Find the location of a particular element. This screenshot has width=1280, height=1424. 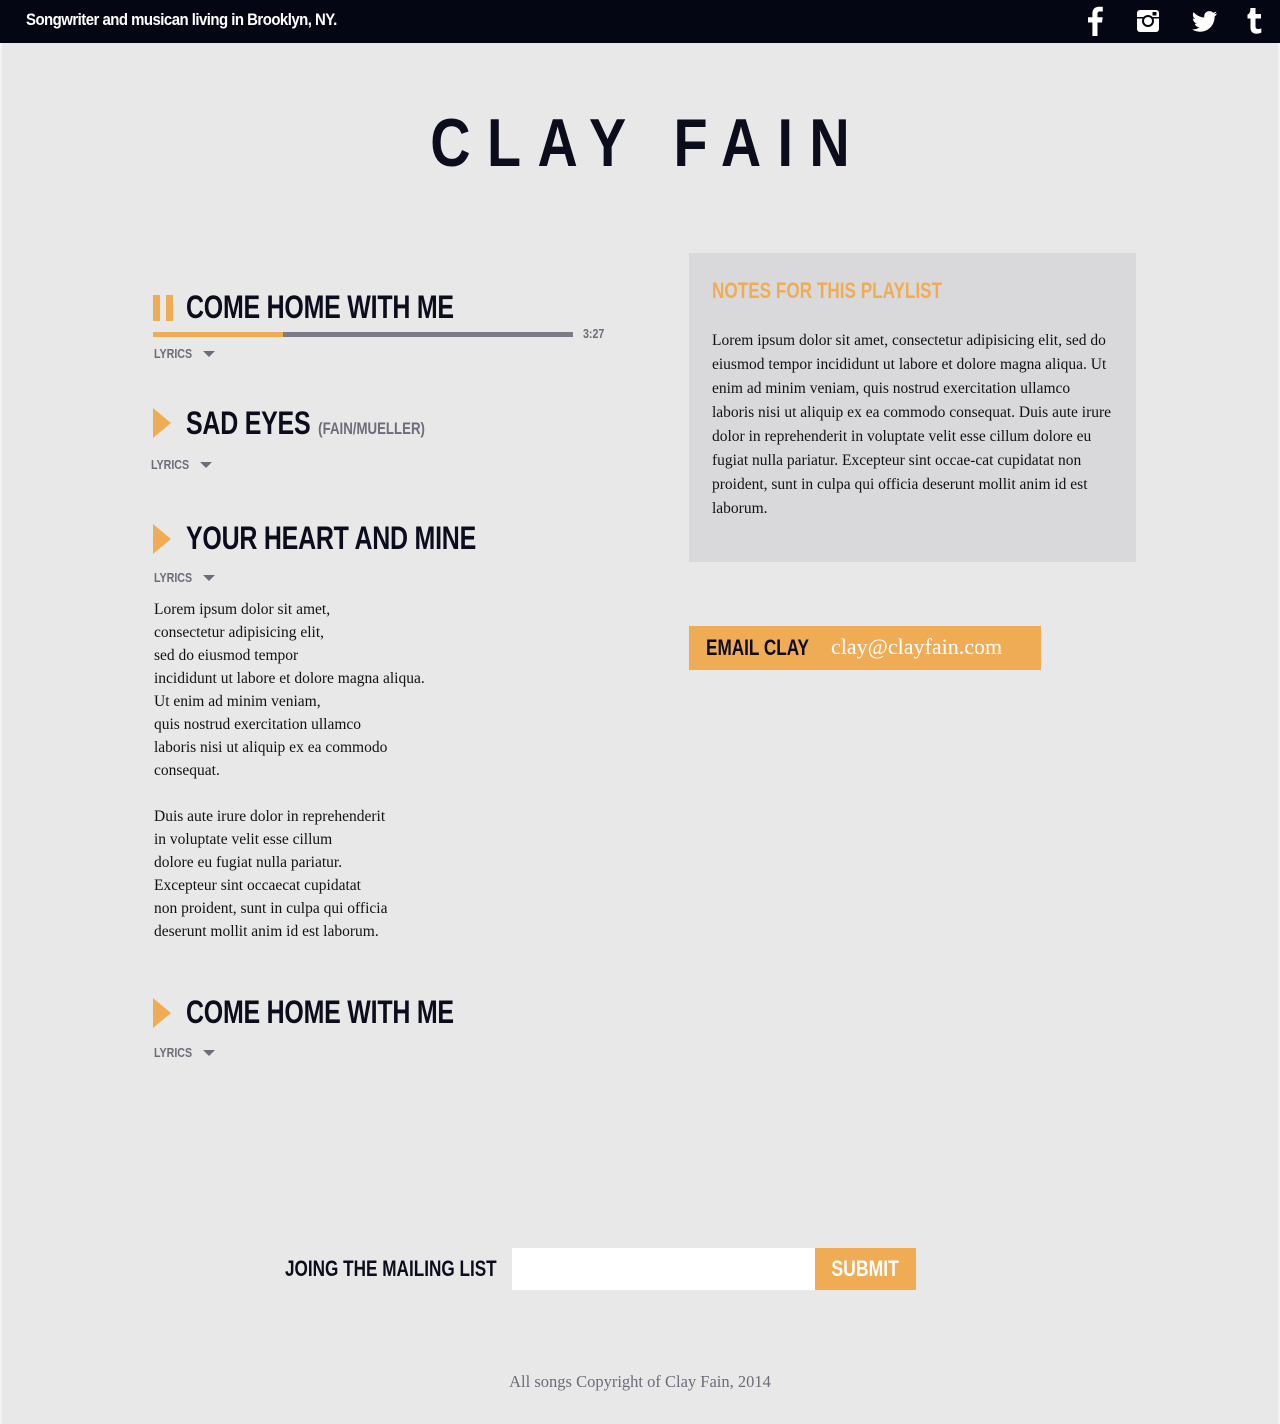

email-box: EMAIL CLAY clay@clayfain.com is located at coordinates (865, 648).